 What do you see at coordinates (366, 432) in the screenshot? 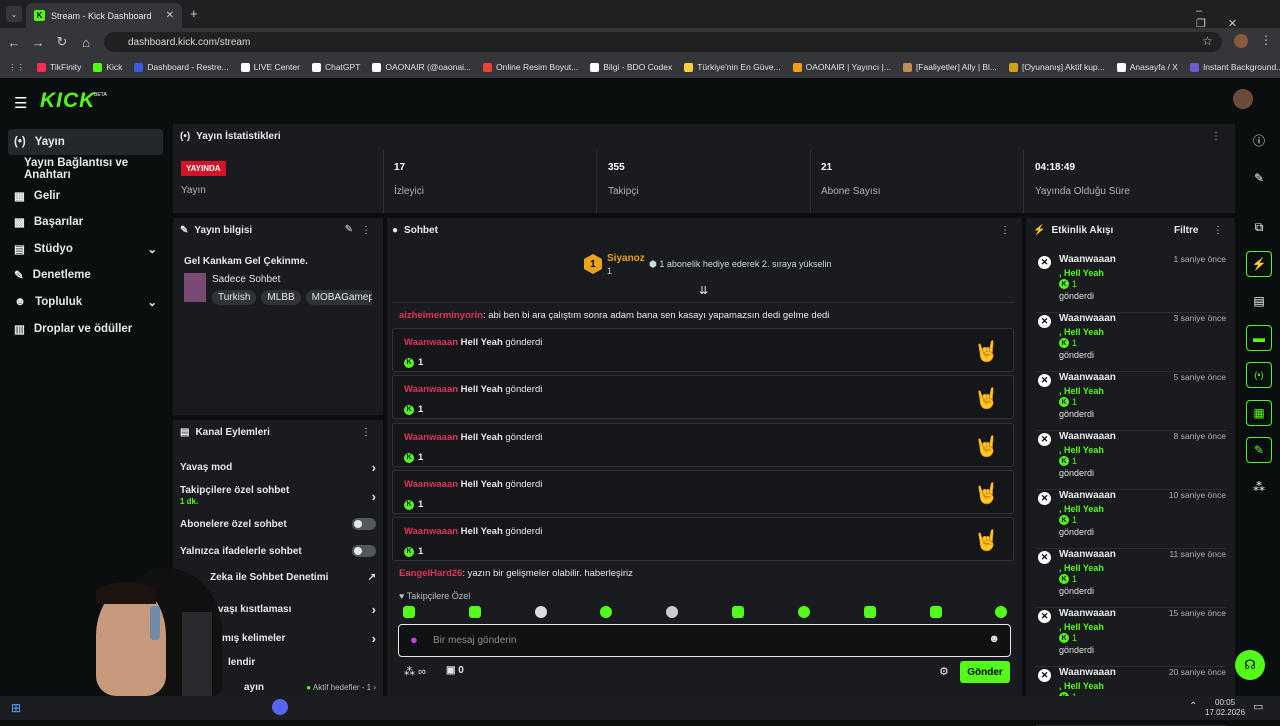
I see `channel-actions-more-icon: ⋮` at bounding box center [366, 432].